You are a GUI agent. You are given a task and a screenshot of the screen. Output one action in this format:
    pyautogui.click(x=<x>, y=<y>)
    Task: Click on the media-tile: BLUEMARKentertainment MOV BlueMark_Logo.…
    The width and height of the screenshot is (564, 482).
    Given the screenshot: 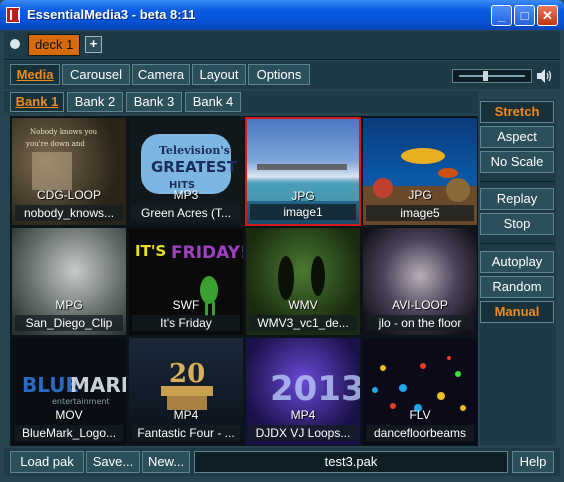 What is the action you would take?
    pyautogui.click(x=69, y=391)
    